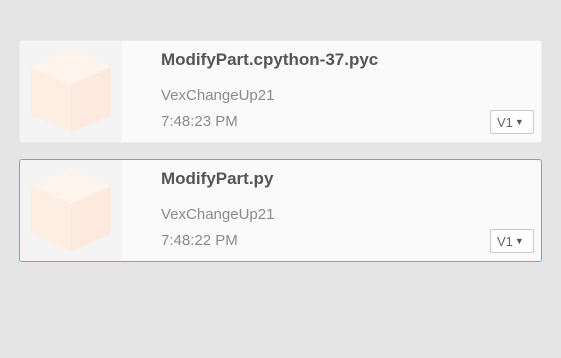 Image resolution: width=561 pixels, height=358 pixels. I want to click on file-time: 7:48:22 PM, so click(199, 240).